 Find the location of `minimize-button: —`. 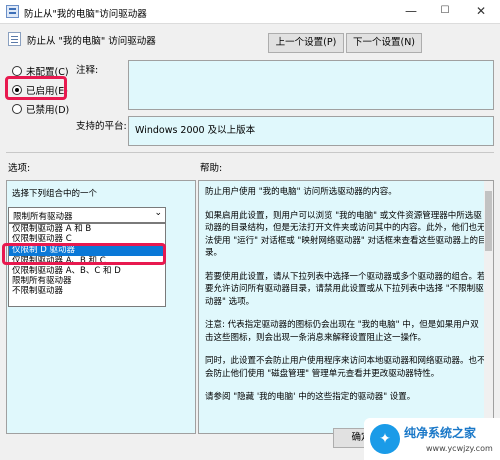

minimize-button: — is located at coordinates (411, 12).